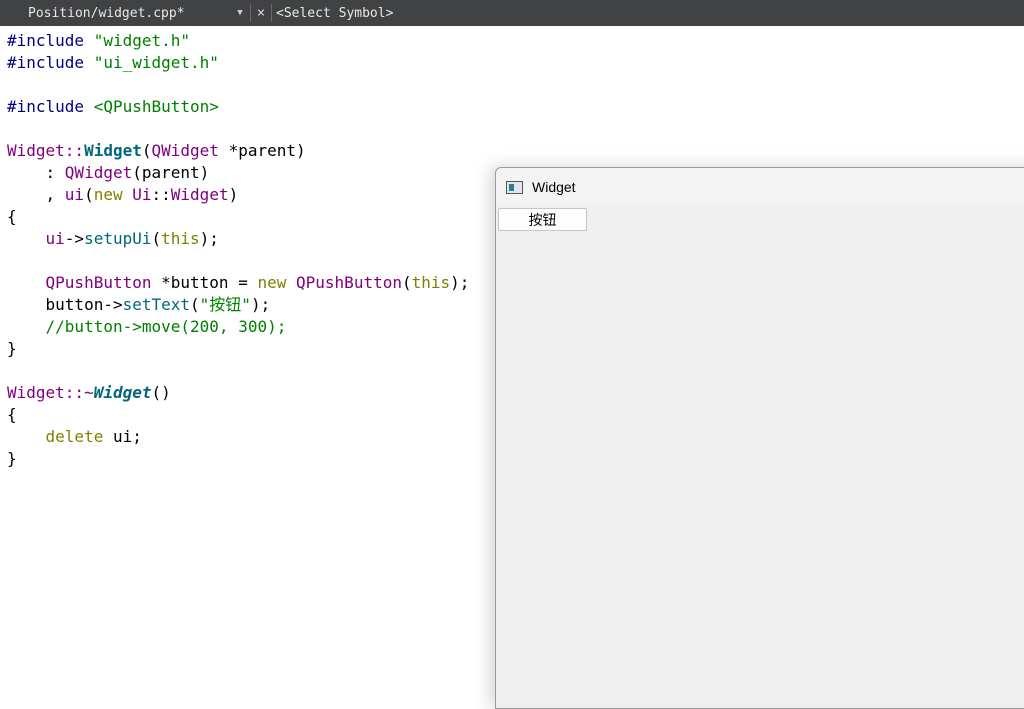 This screenshot has width=1024, height=709. What do you see at coordinates (36, 194) in the screenshot?
I see `indent: ,` at bounding box center [36, 194].